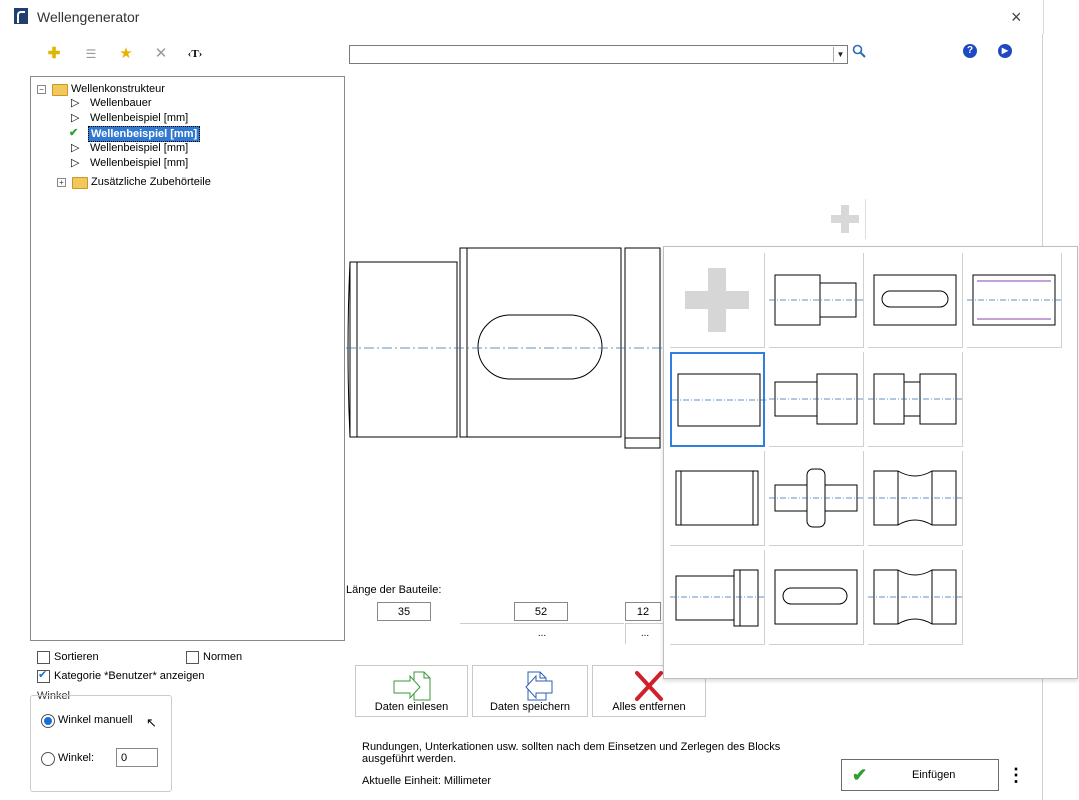 This screenshot has height=800, width=1079. Describe the element at coordinates (161, 54) in the screenshot. I see `x-icon: ✕` at that location.